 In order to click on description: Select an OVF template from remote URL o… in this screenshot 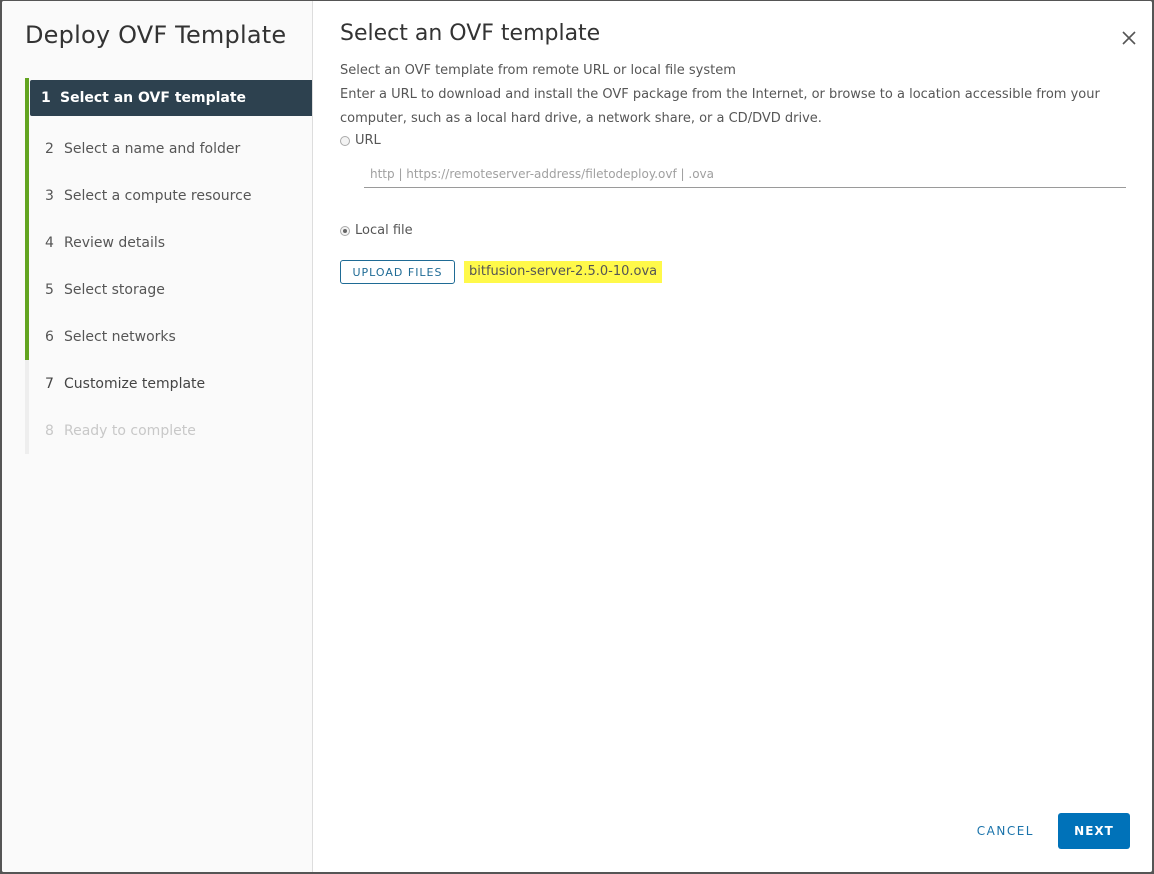, I will do `click(720, 95)`.